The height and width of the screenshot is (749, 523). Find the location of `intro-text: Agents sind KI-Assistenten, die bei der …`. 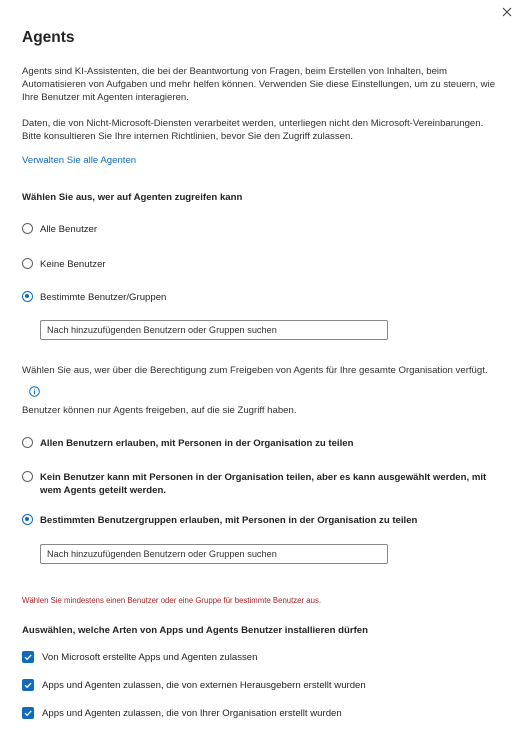

intro-text: Agents sind KI-Assistenten, die bei der … is located at coordinates (259, 85).